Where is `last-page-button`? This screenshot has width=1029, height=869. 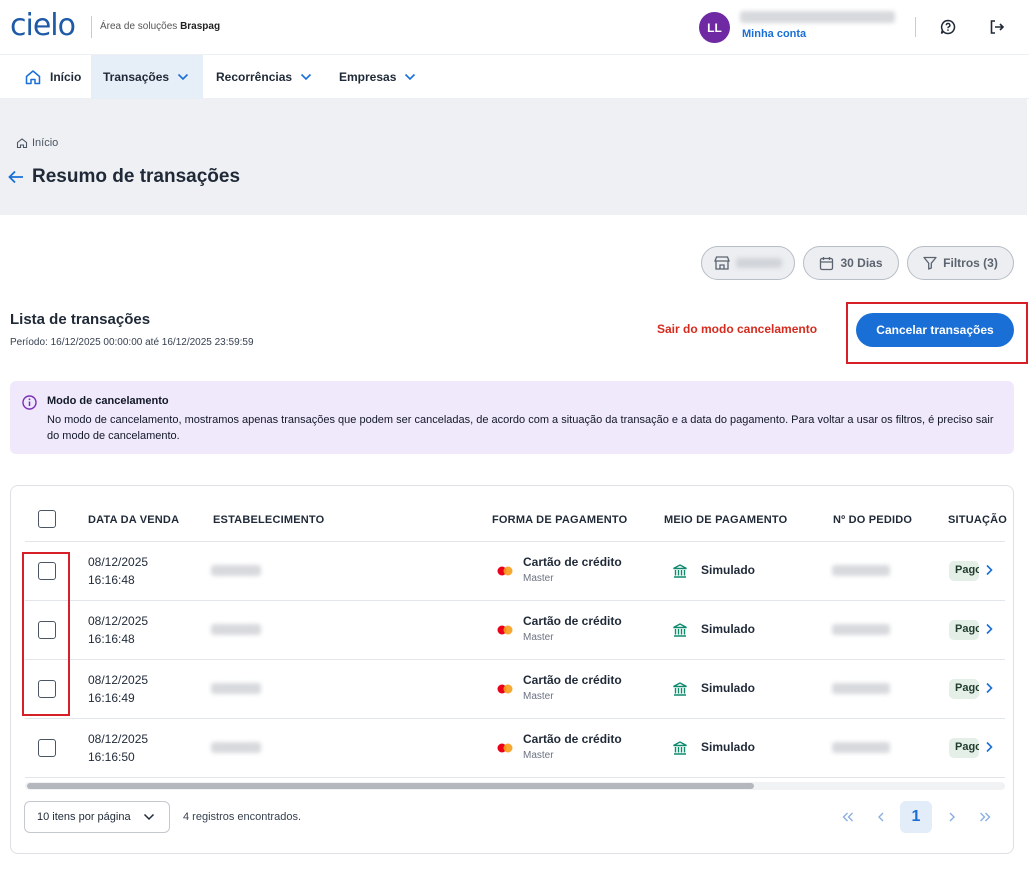 last-page-button is located at coordinates (985, 817).